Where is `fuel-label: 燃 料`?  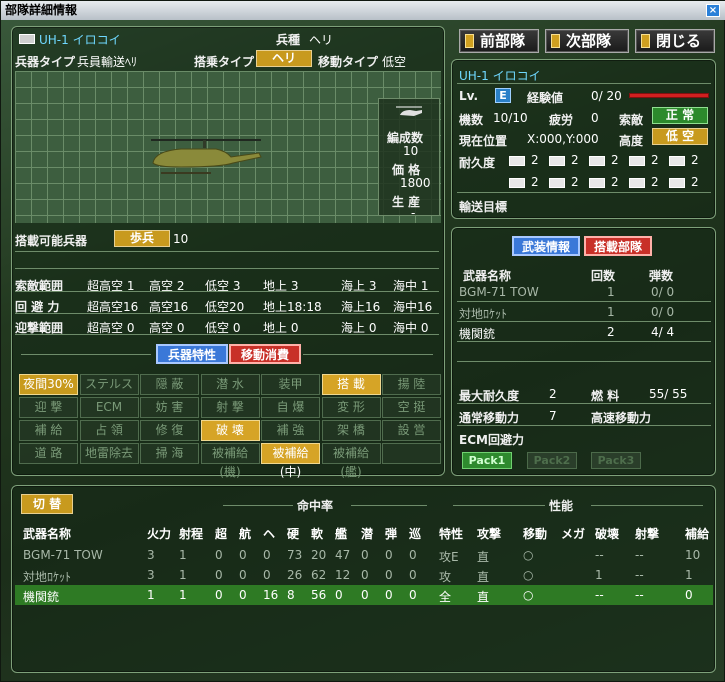 fuel-label: 燃 料 is located at coordinates (605, 396).